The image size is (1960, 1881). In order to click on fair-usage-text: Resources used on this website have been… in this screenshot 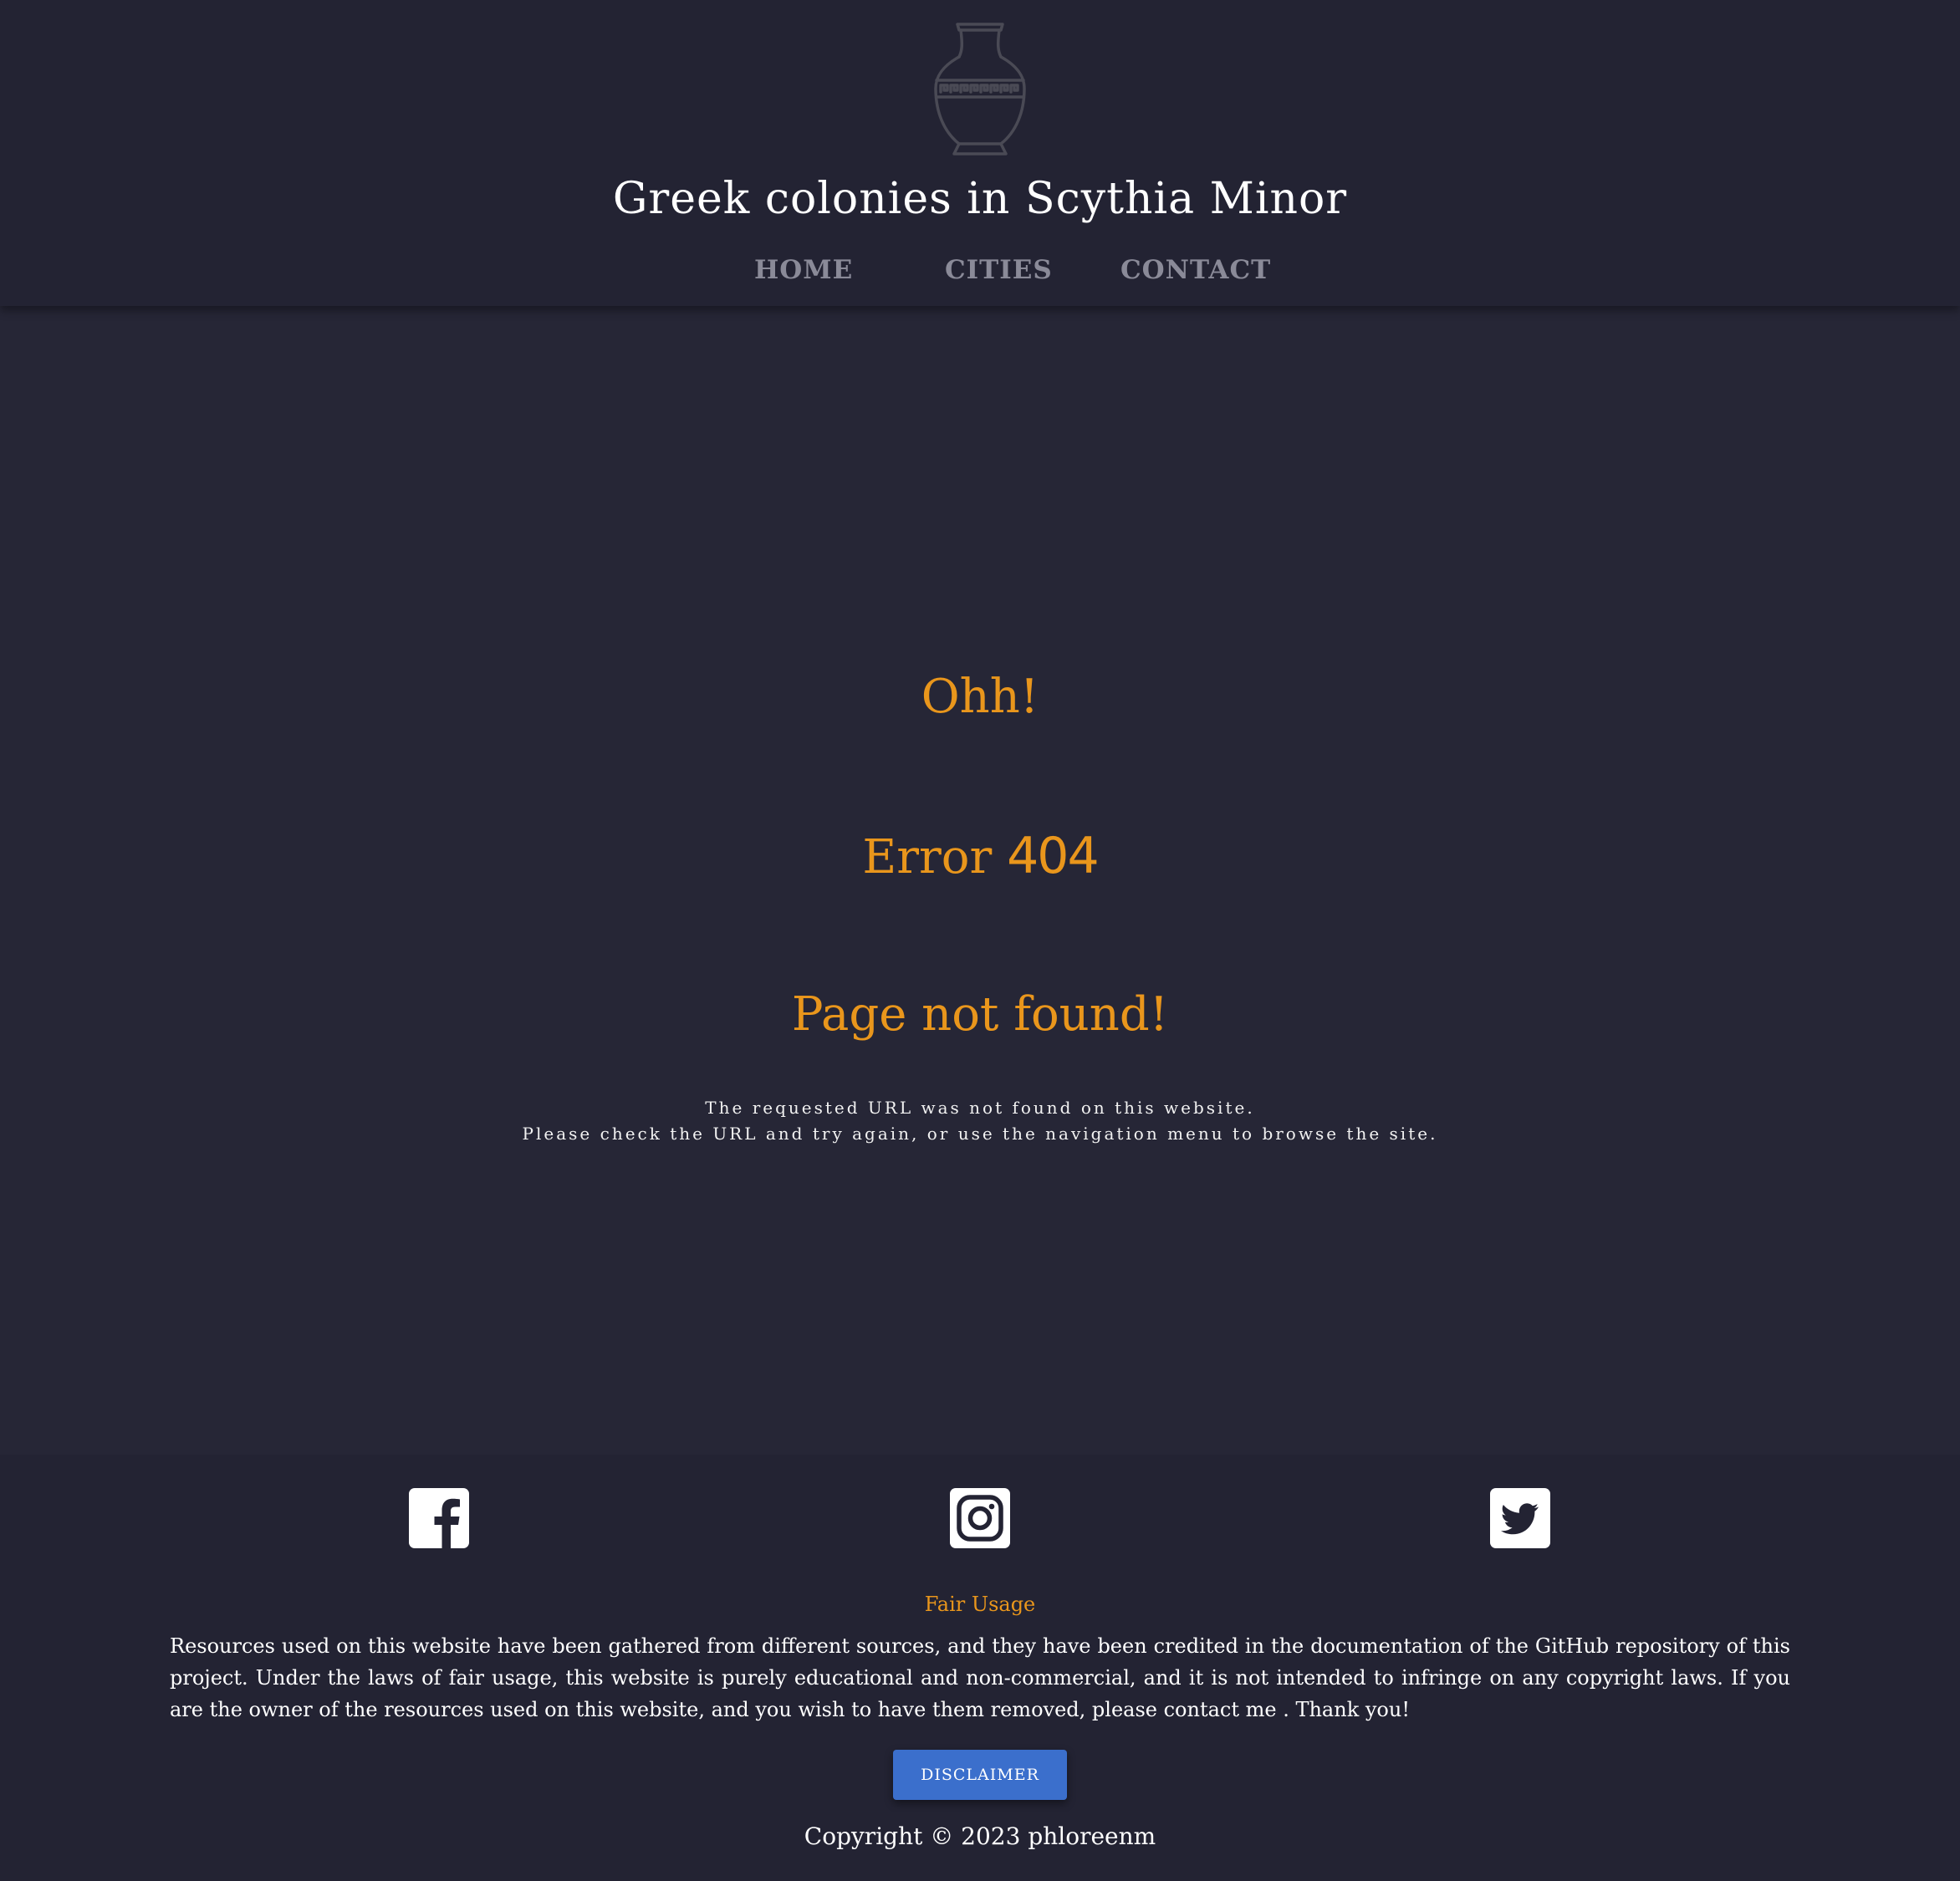, I will do `click(980, 1677)`.